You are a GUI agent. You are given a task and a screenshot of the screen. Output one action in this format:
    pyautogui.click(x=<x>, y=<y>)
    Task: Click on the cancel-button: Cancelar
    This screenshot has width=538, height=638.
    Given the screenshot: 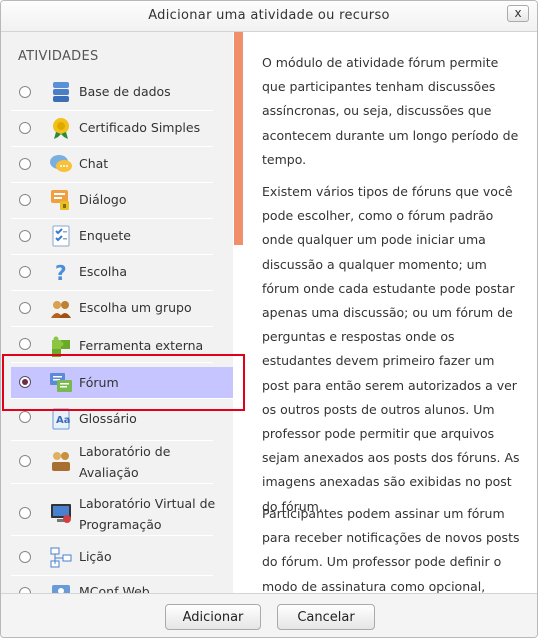 What is the action you would take?
    pyautogui.click(x=326, y=617)
    